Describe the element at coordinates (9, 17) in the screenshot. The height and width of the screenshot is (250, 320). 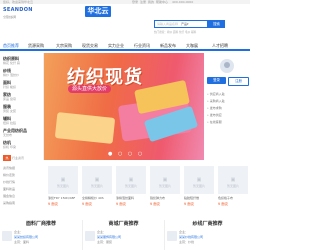
I see `logo-subtitle: 全国纺织网` at that location.